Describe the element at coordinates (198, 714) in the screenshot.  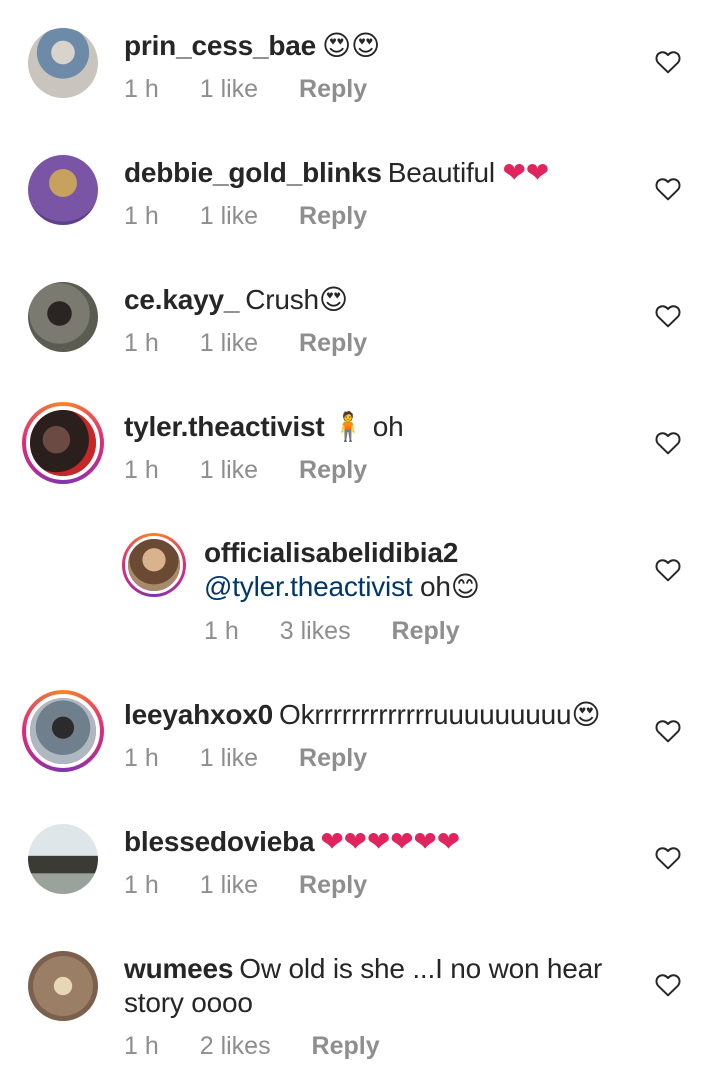
I see `comment-username: leeyahxox0` at that location.